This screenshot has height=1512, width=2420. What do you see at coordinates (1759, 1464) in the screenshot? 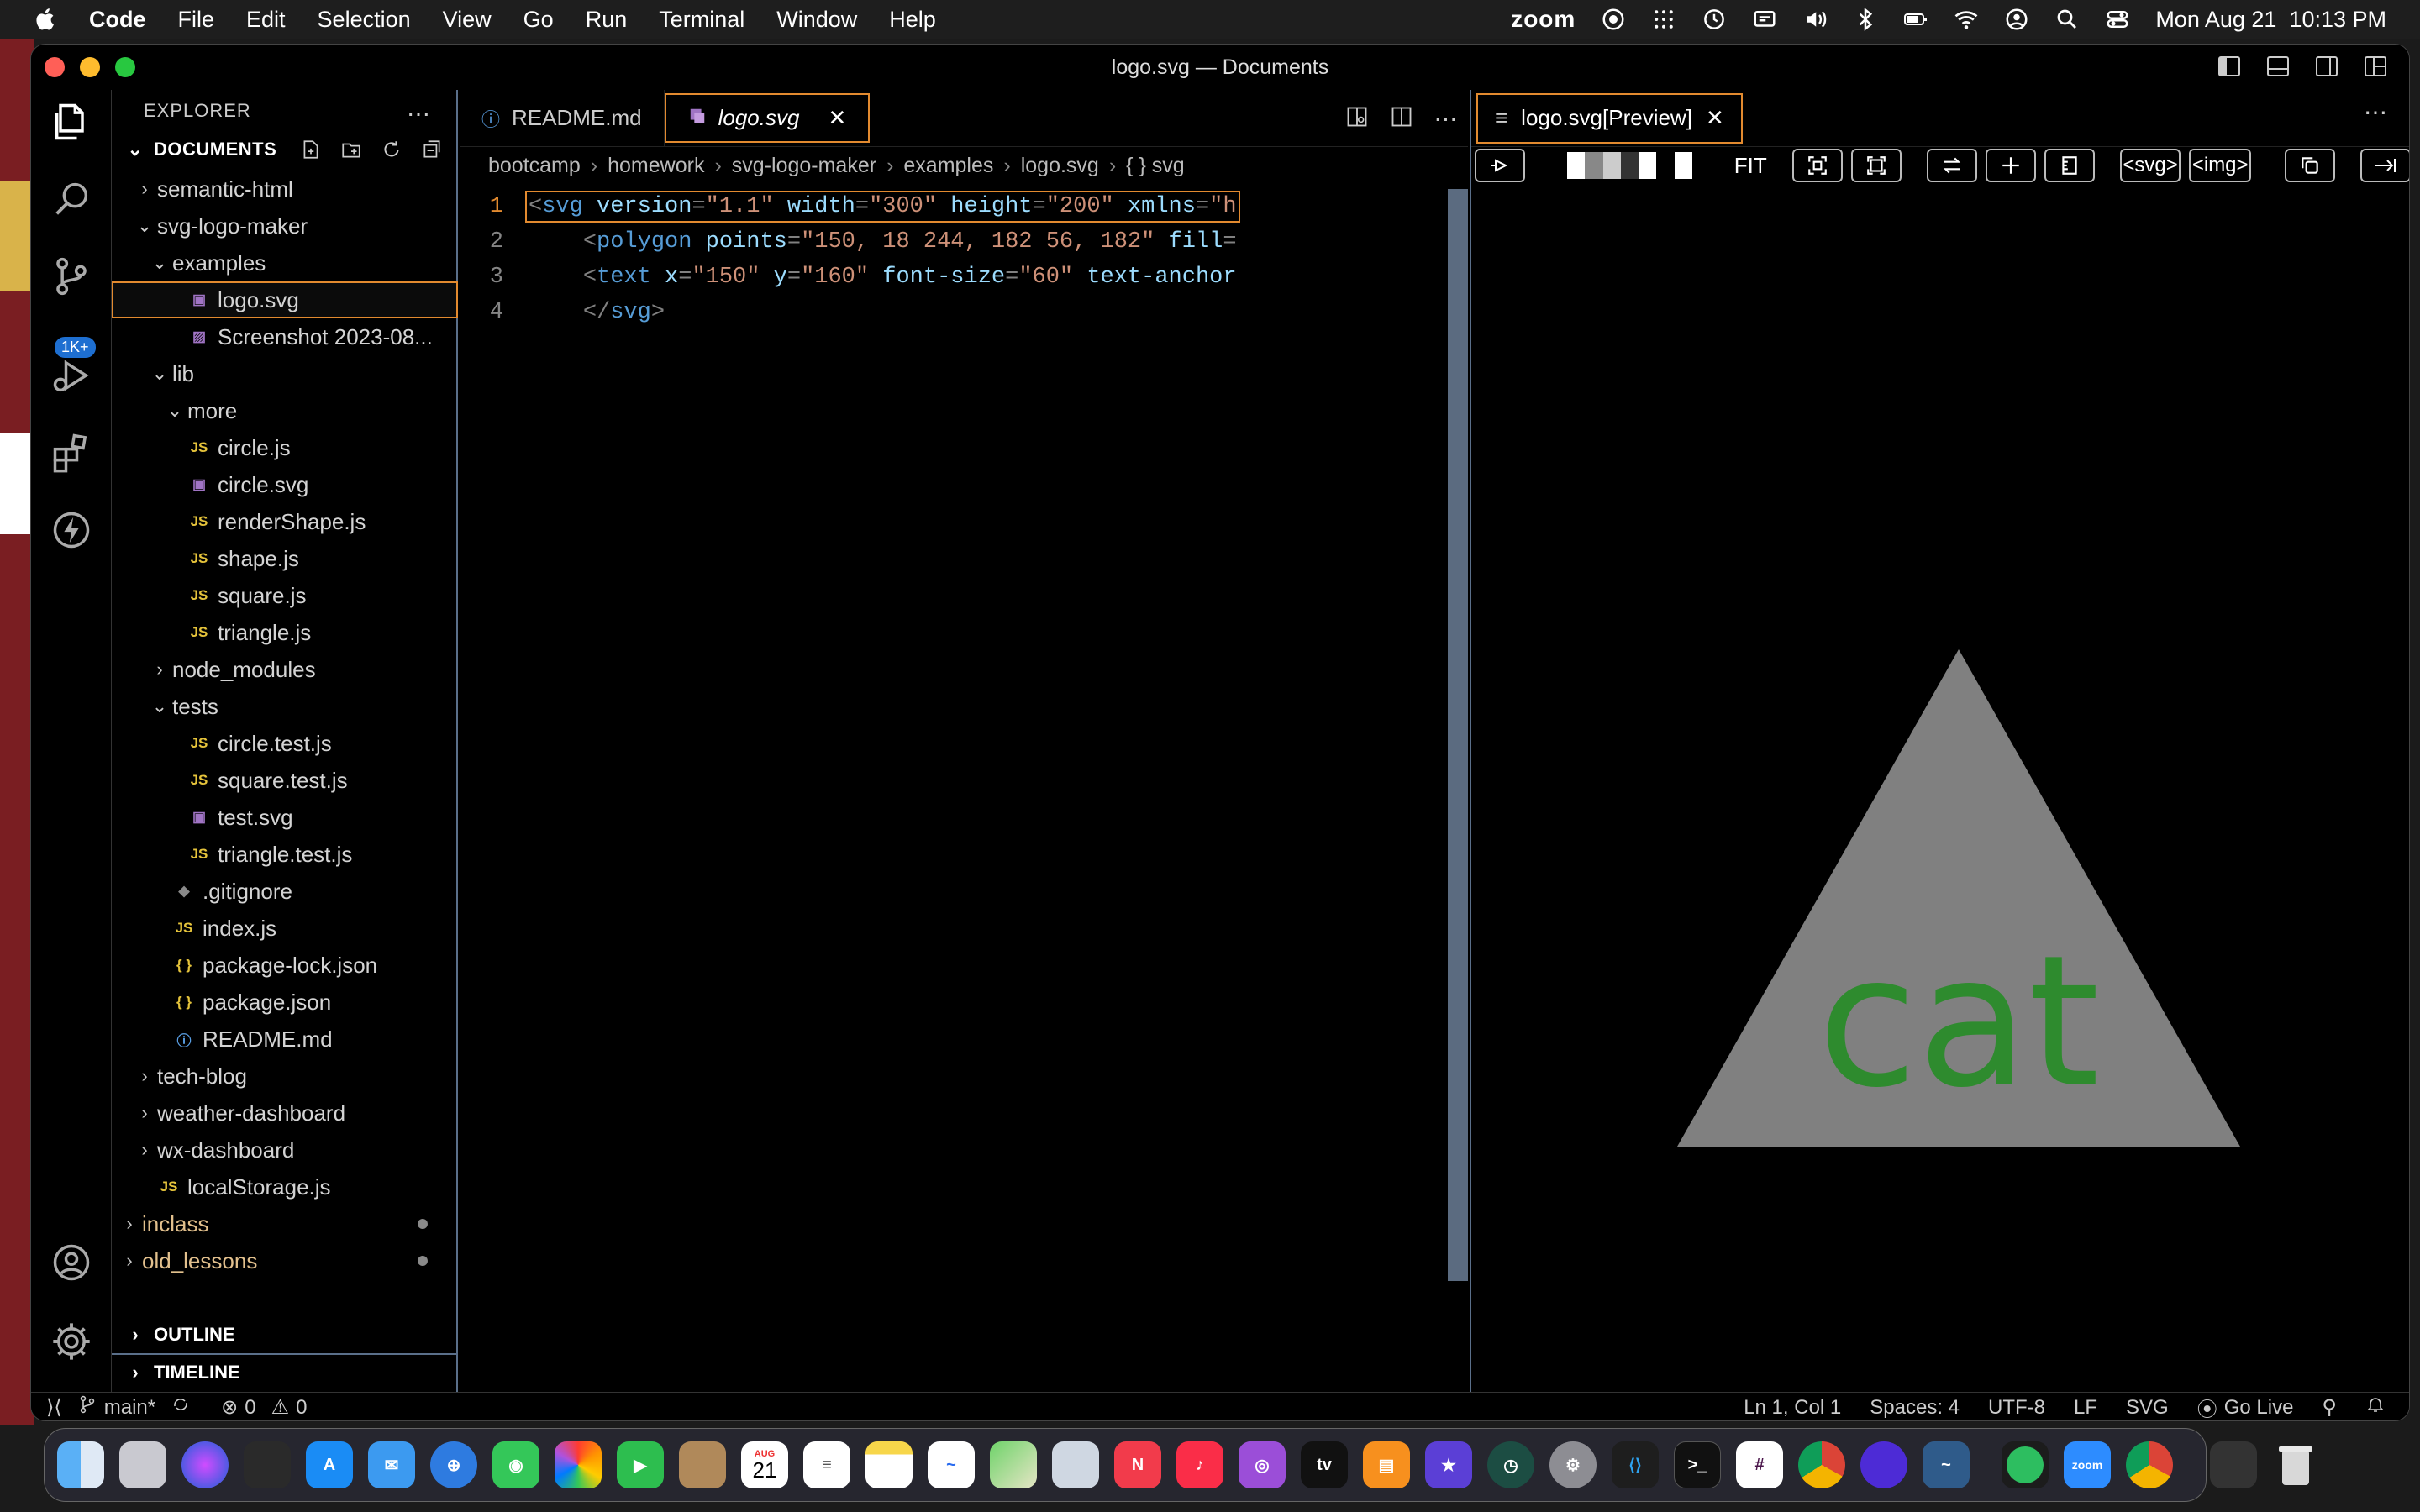
I see `slack-icon: #` at bounding box center [1759, 1464].